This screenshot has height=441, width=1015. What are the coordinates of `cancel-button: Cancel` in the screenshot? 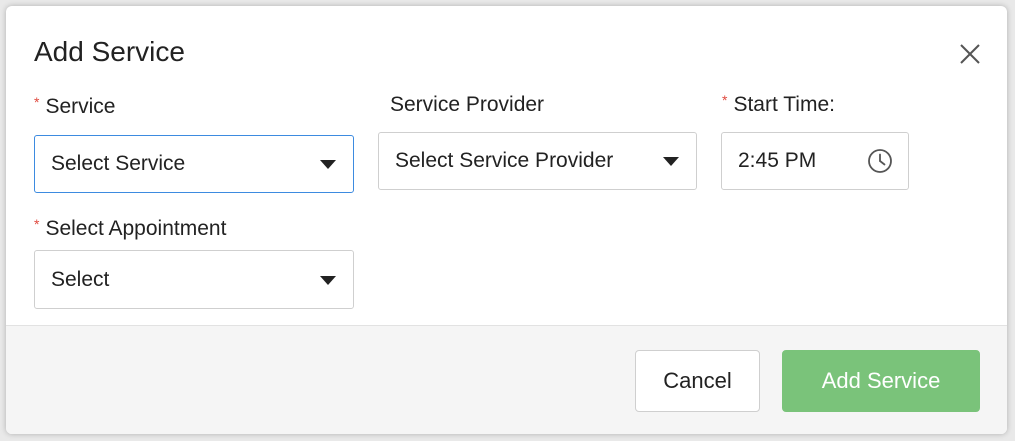 It's located at (697, 381).